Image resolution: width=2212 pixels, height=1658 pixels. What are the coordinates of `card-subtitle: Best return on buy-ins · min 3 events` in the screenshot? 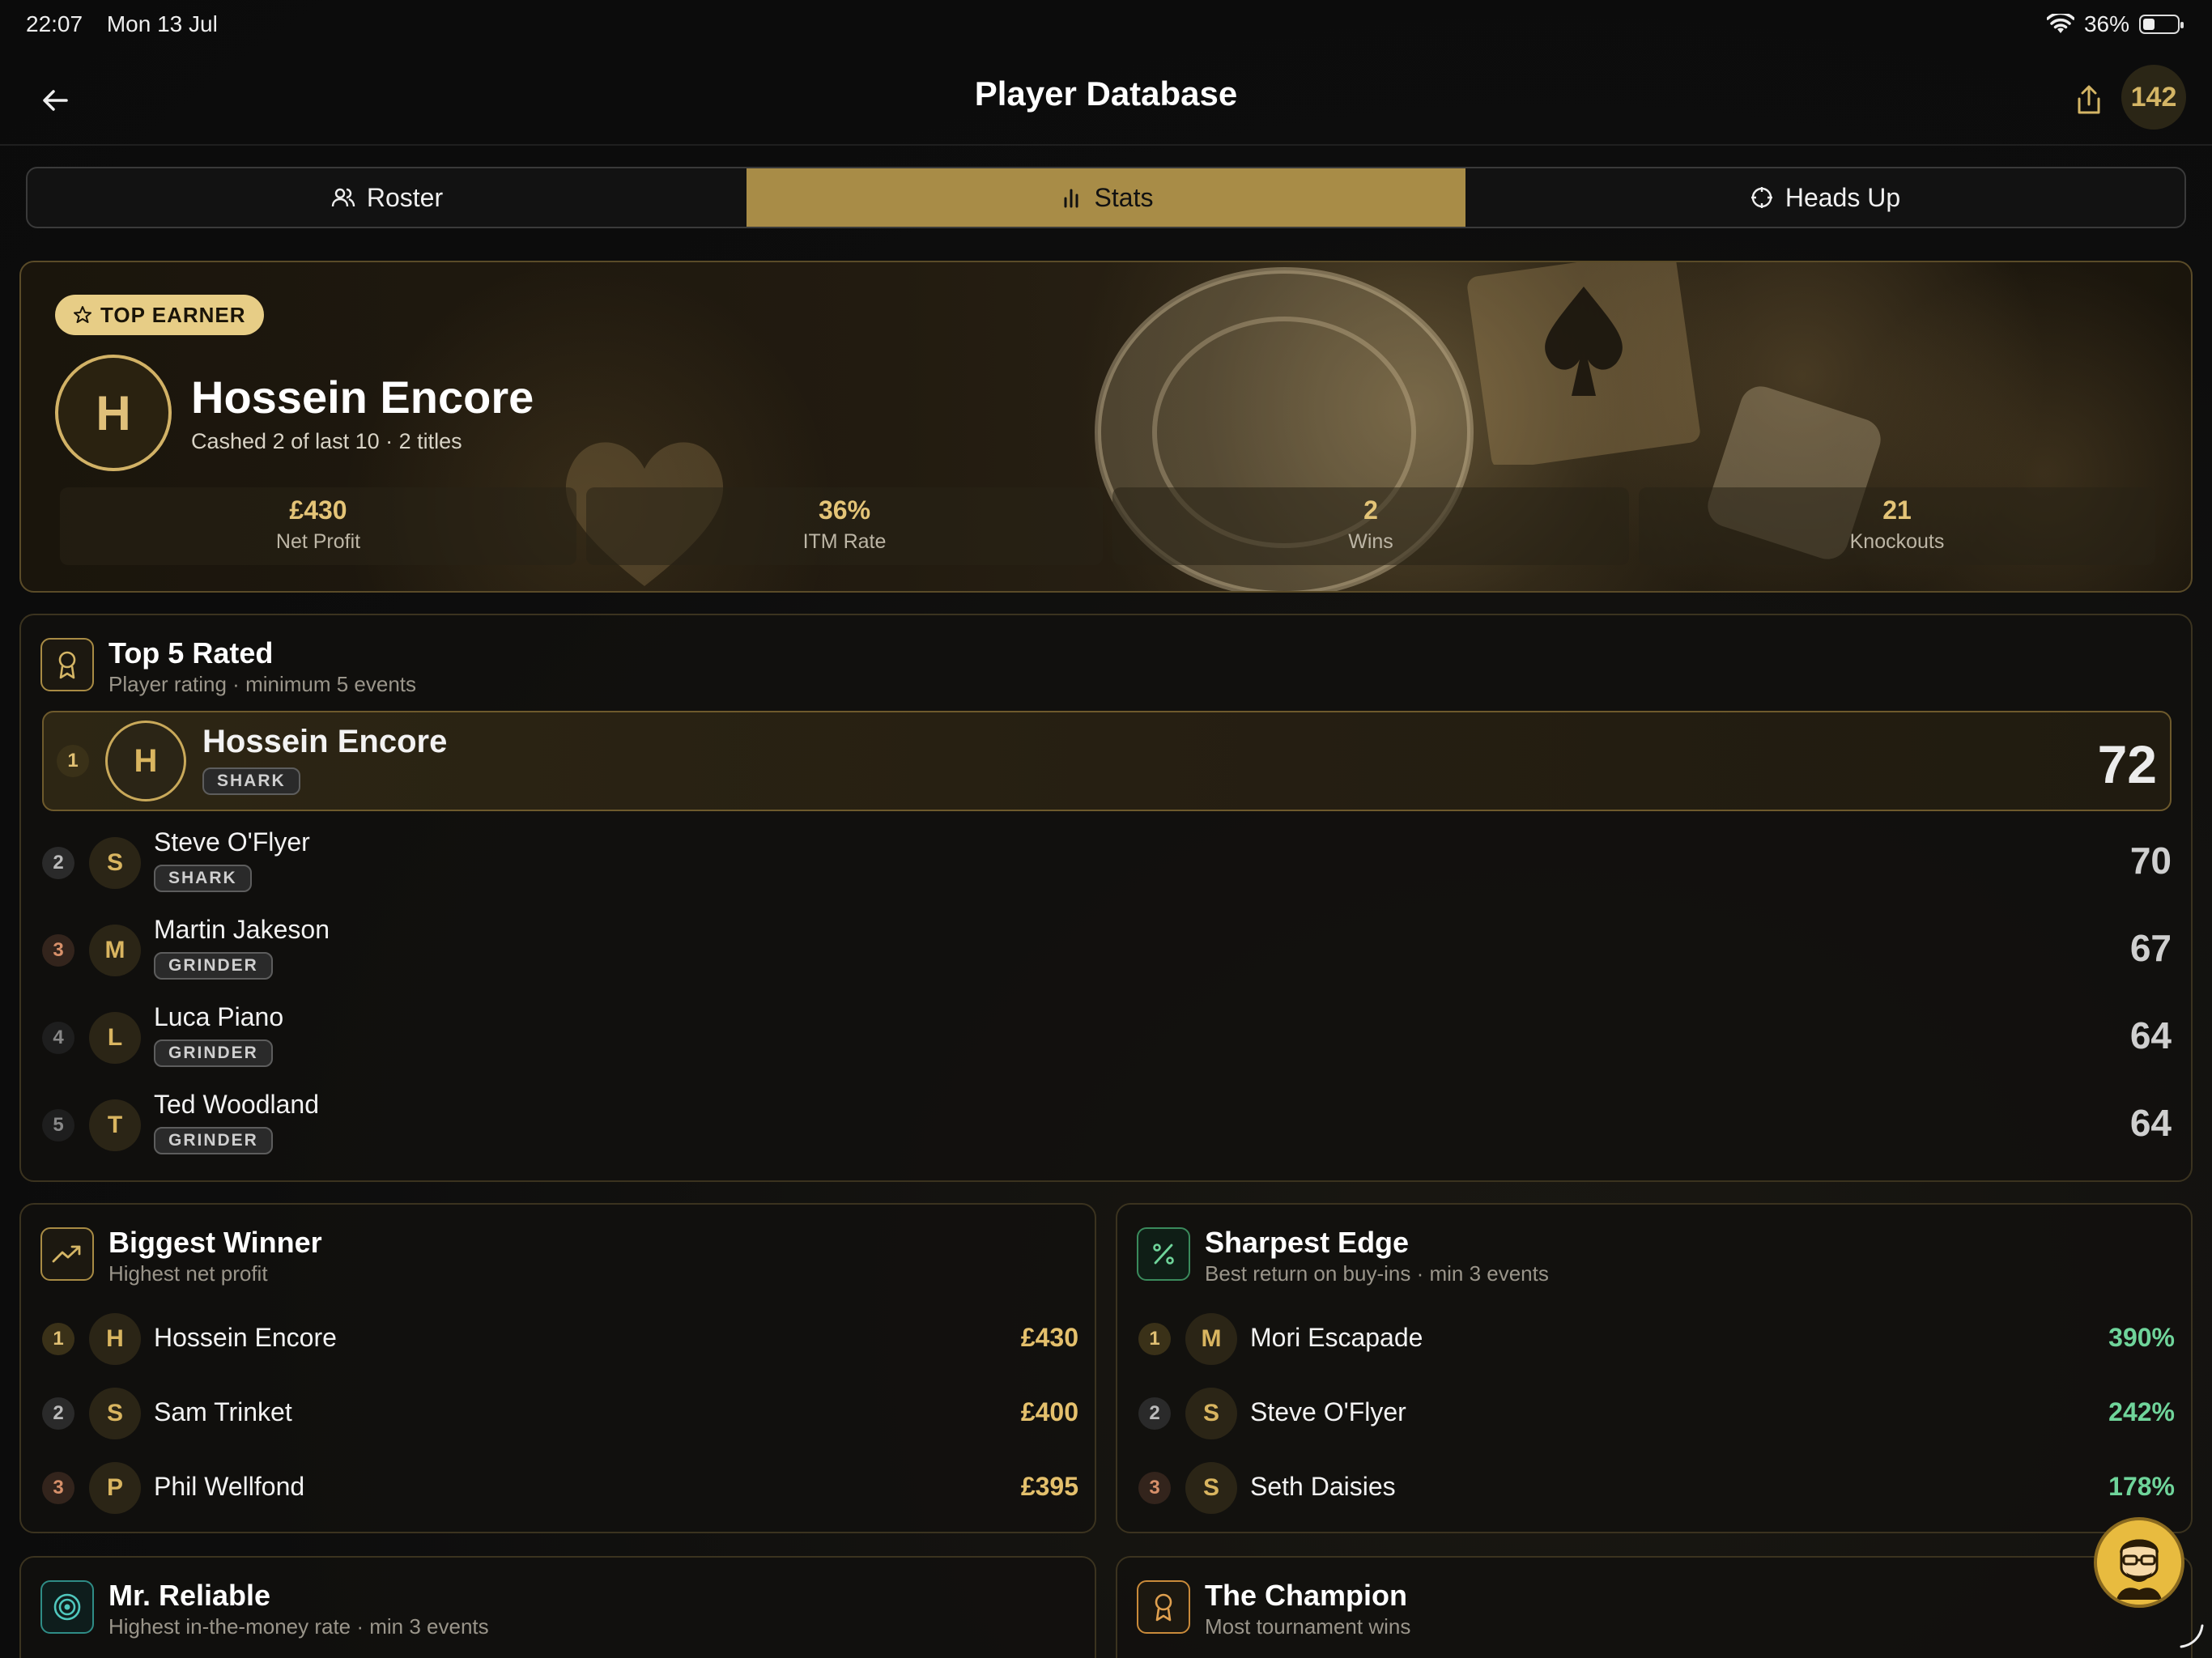 It's located at (1377, 1273).